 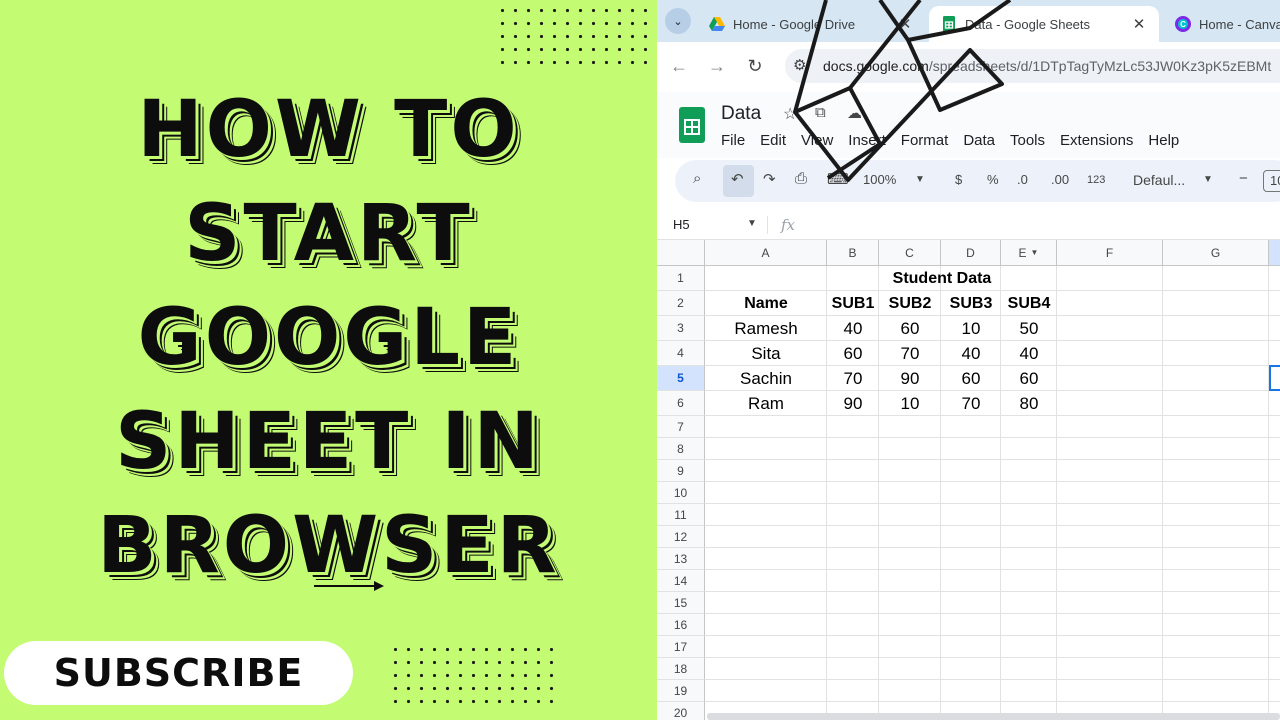 I want to click on row-header: 18, so click(x=681, y=669).